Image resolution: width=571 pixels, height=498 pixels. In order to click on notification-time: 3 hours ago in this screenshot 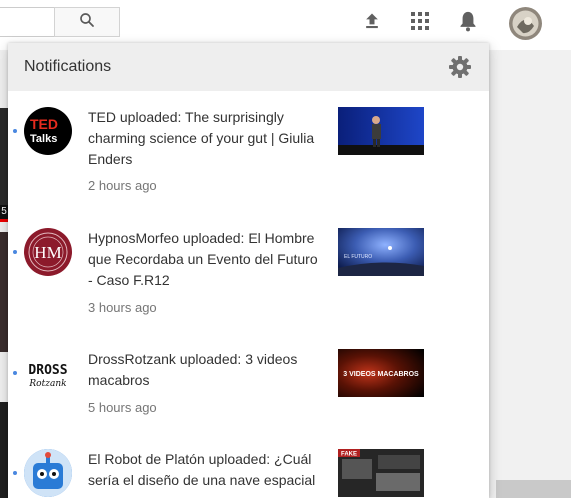, I will do `click(122, 307)`.